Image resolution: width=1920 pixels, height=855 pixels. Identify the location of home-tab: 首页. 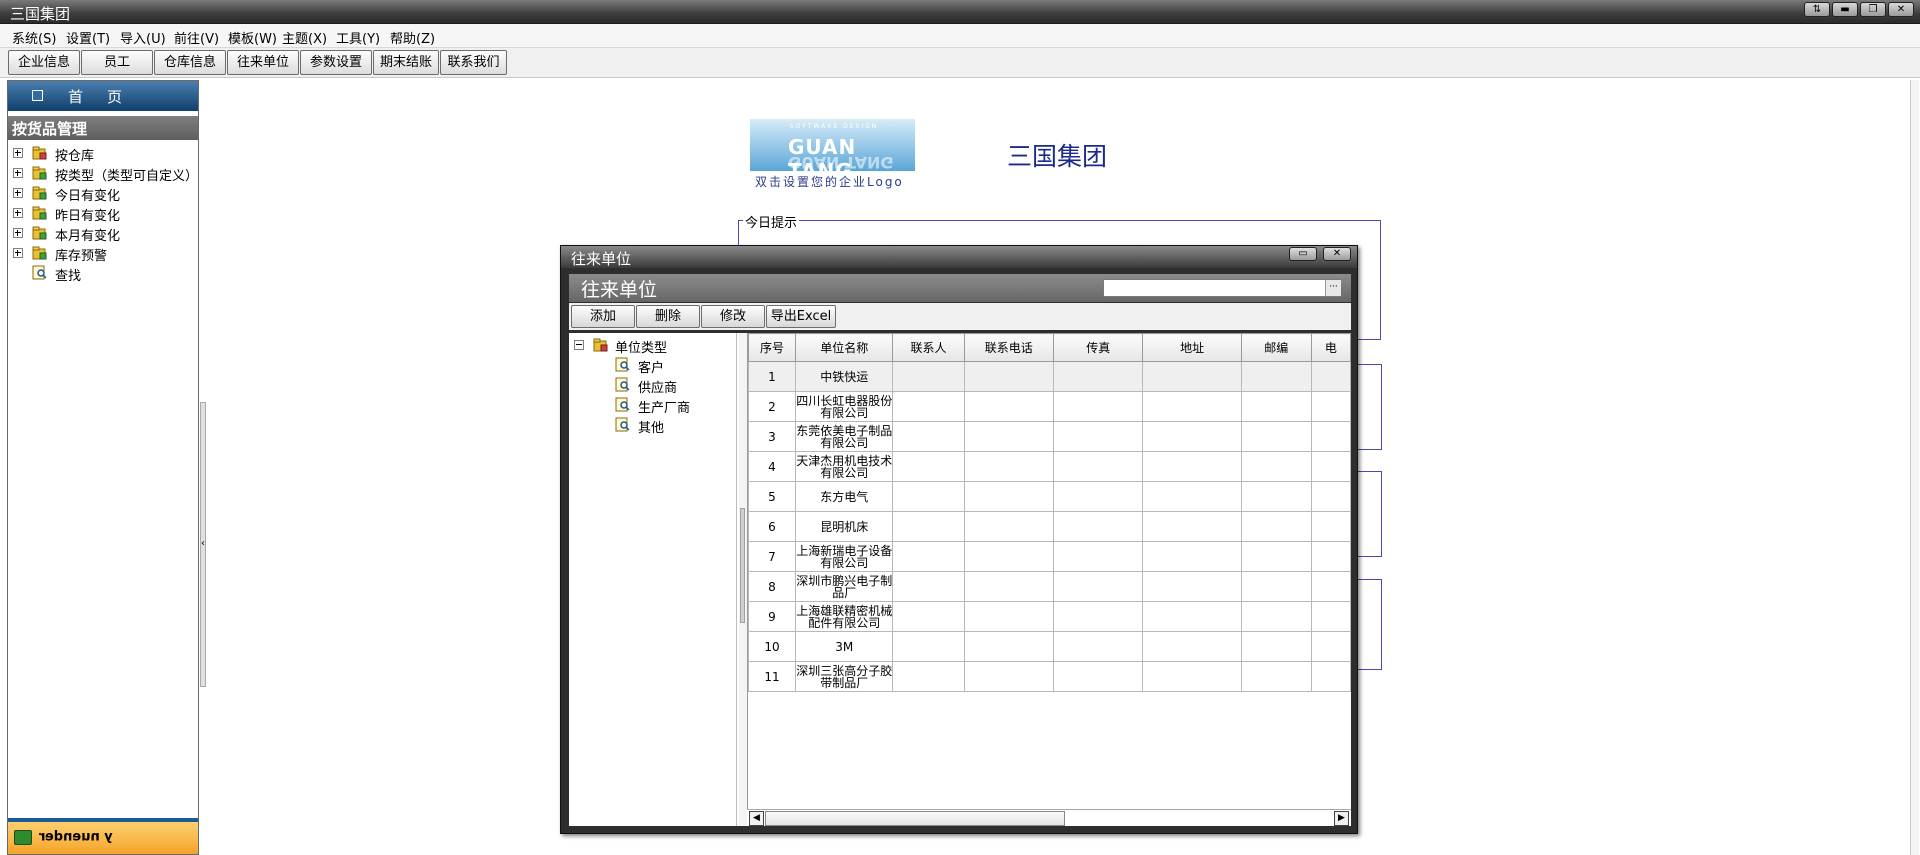
(103, 96).